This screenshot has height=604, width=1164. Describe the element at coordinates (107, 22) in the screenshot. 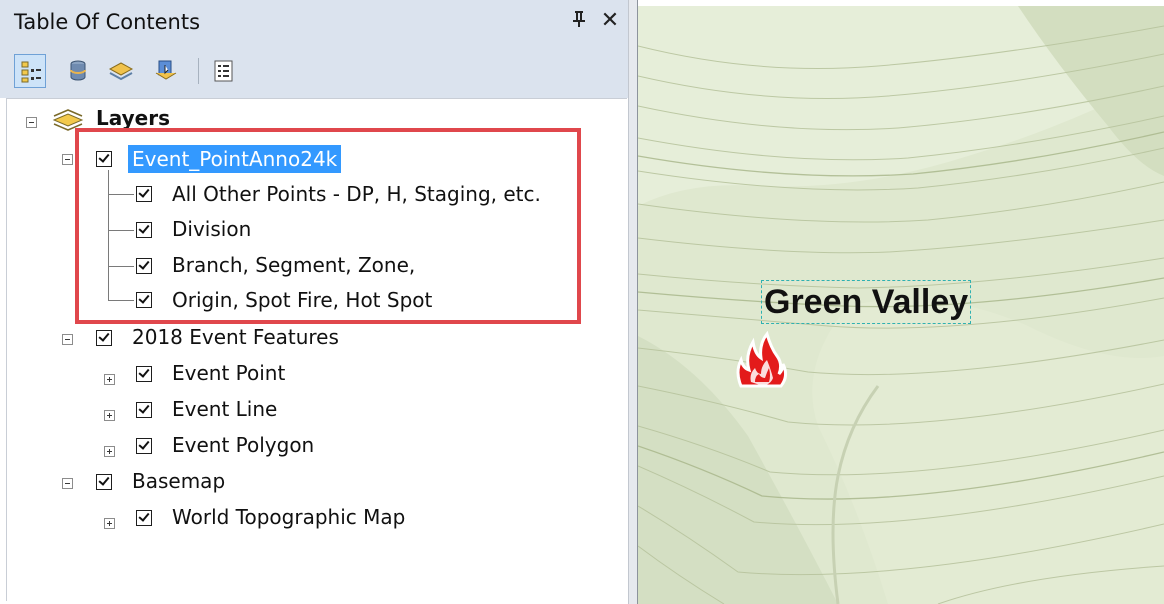

I see `toc-title: Table Of Contents` at that location.